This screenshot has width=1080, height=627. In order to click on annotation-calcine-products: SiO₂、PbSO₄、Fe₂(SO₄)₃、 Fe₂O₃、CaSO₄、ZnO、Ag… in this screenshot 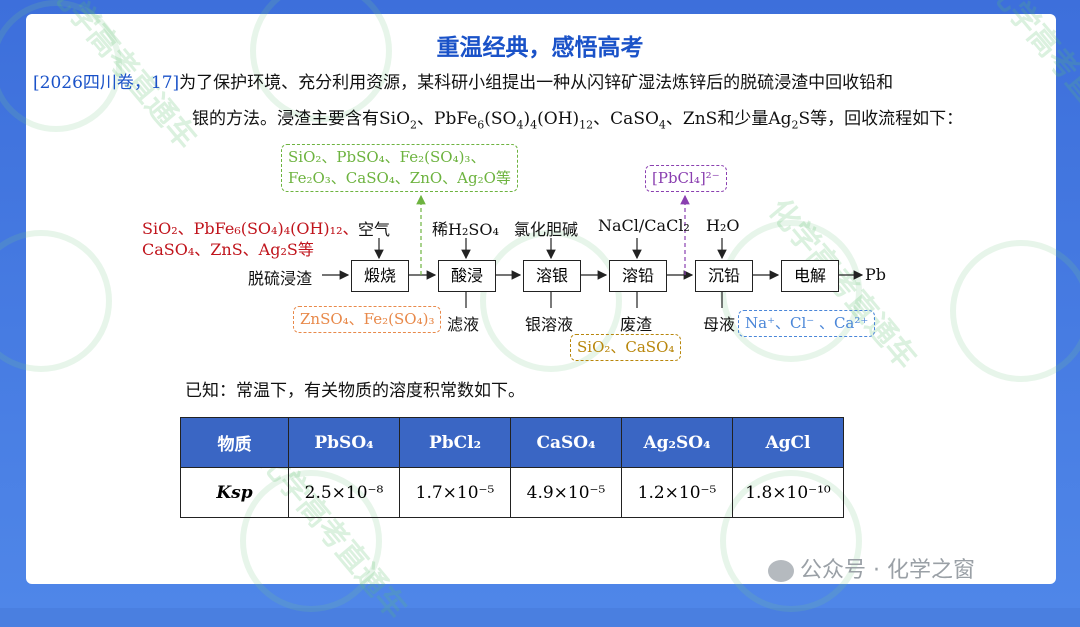, I will do `click(399, 168)`.